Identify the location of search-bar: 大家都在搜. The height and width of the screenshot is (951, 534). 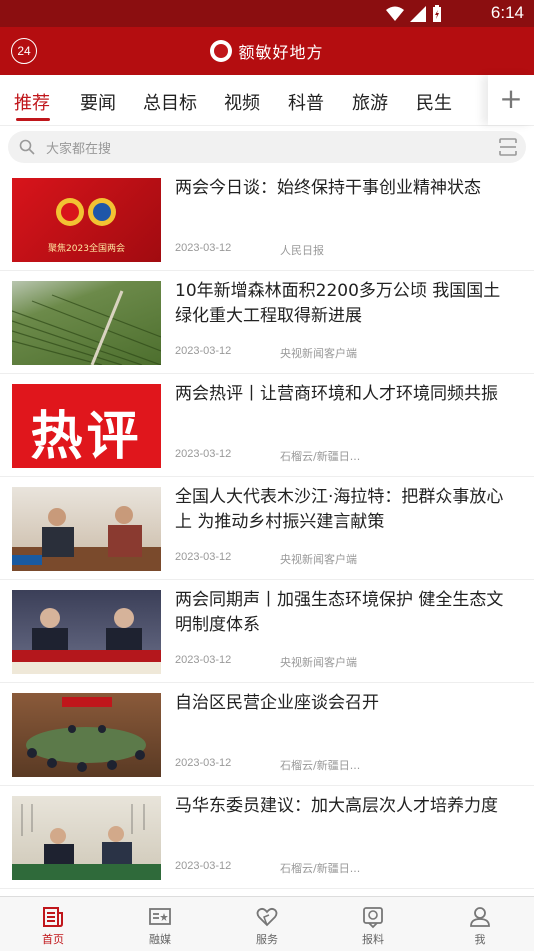
(267, 147).